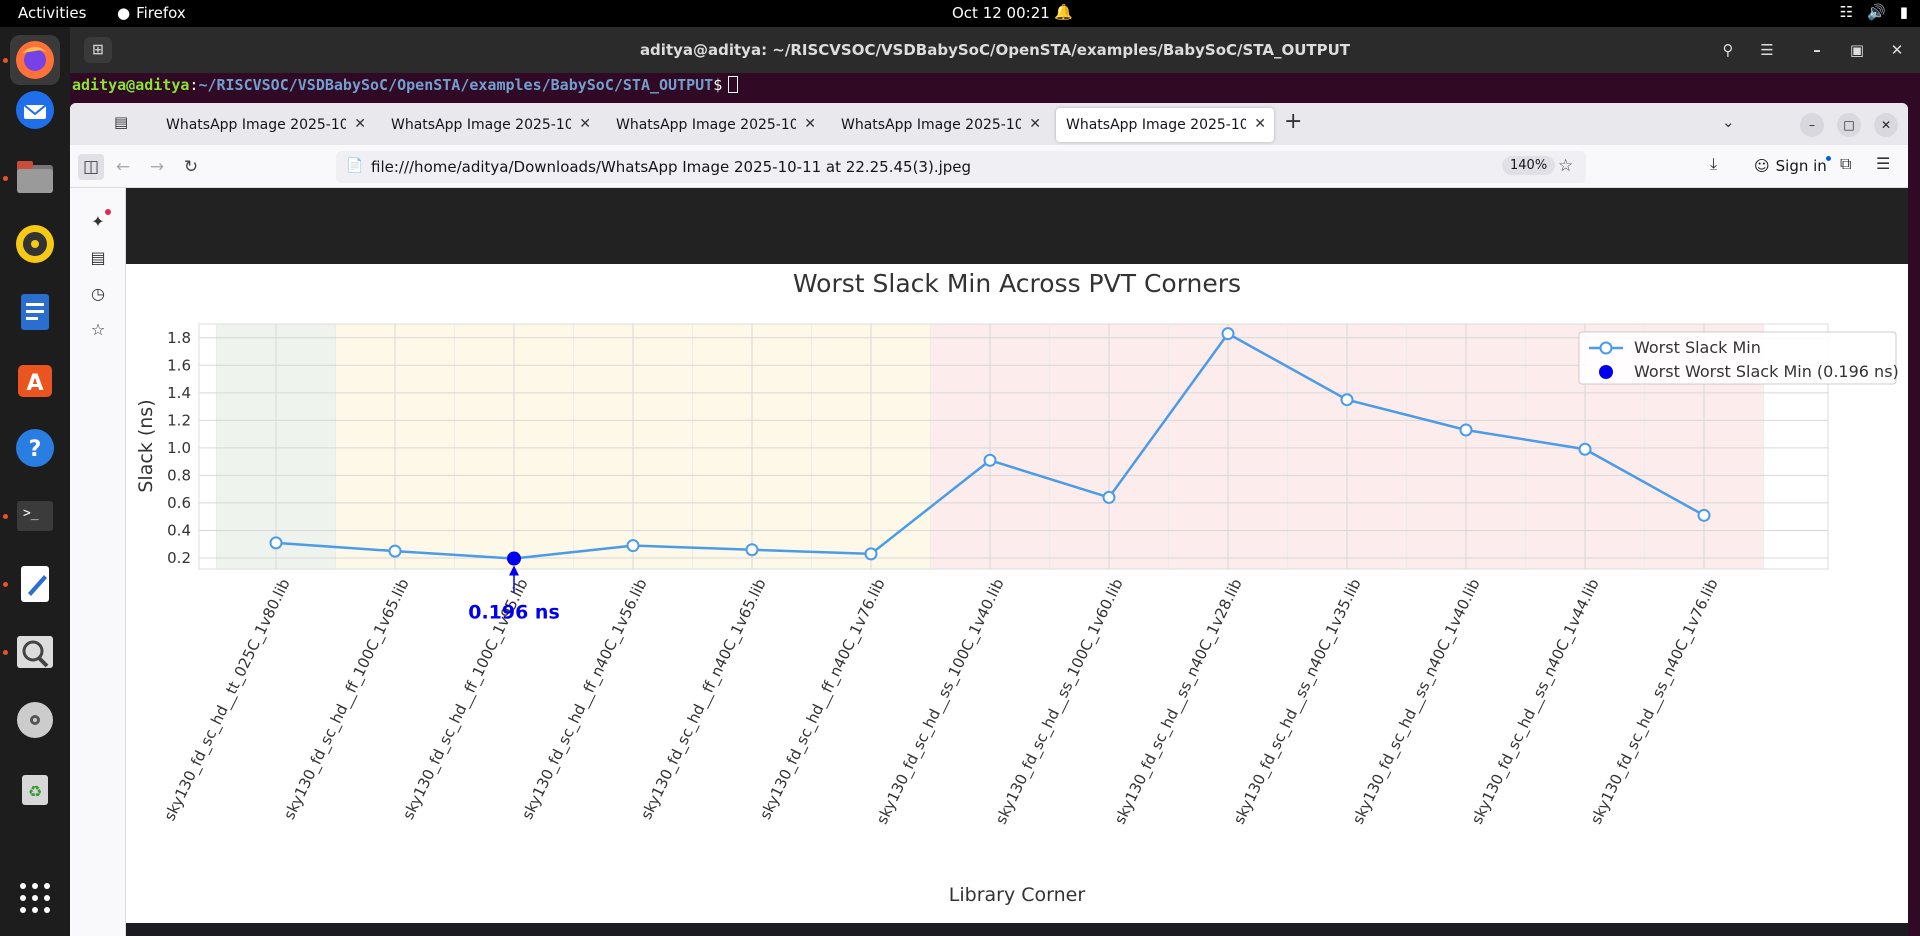 This screenshot has height=936, width=1920. I want to click on sign-in-badge, so click(1828, 158).